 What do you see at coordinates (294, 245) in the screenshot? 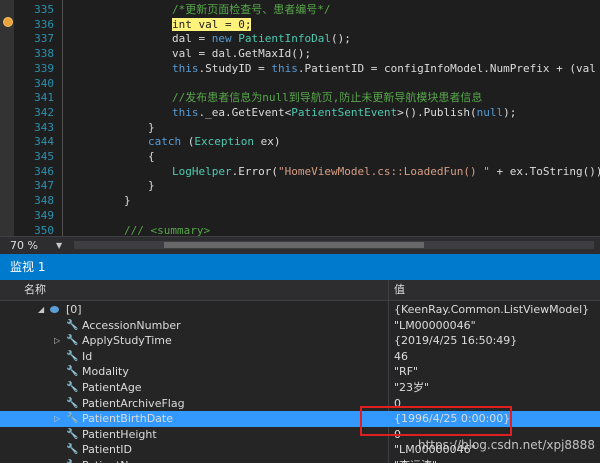
I see `scrollbar-thumb` at bounding box center [294, 245].